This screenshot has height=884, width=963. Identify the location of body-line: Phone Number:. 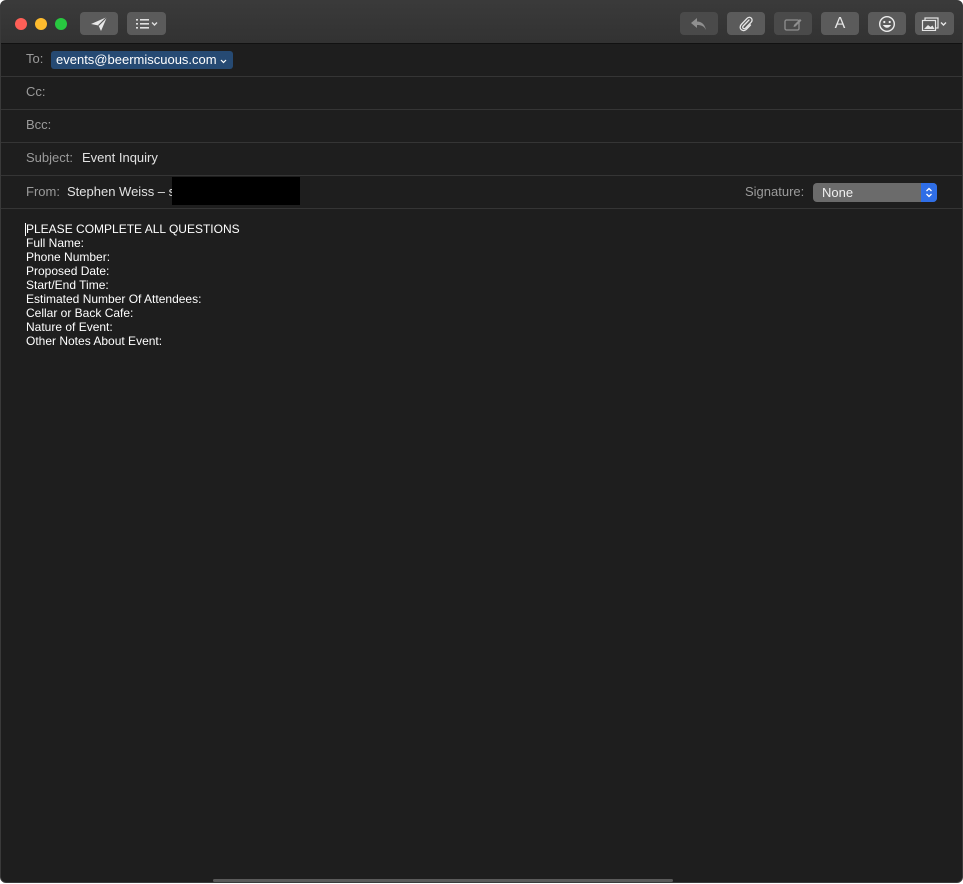
(68, 257).